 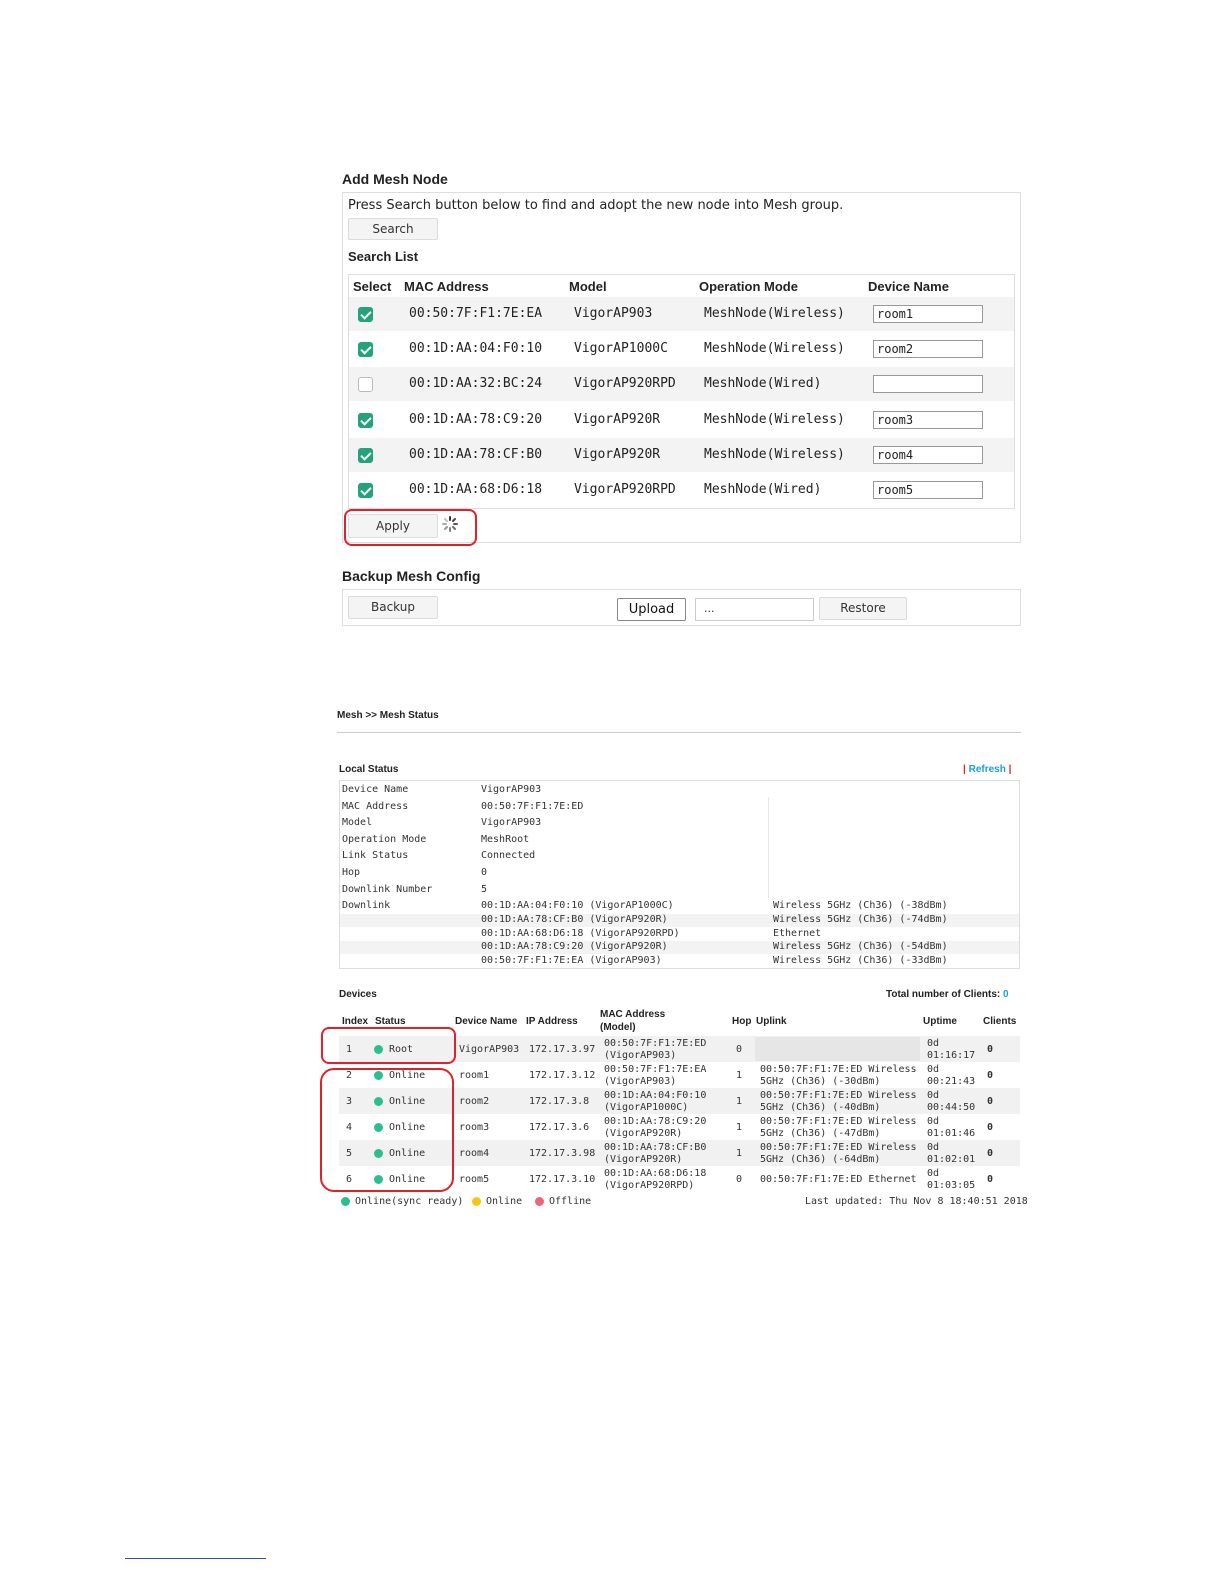 I want to click on device-mac: 00:1D:AA:04:F0:10, so click(x=655, y=1095).